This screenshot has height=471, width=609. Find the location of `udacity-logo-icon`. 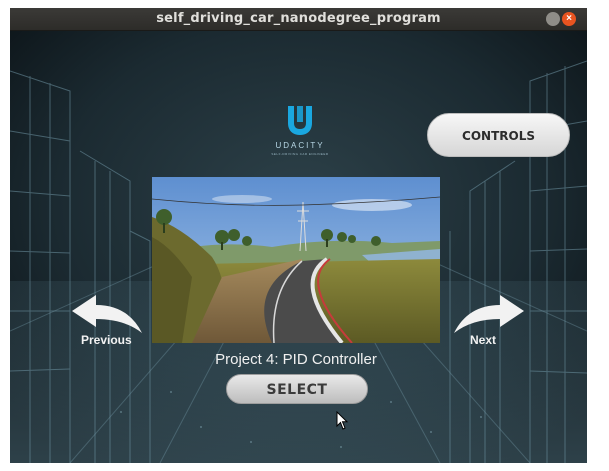

udacity-logo-icon is located at coordinates (300, 120).